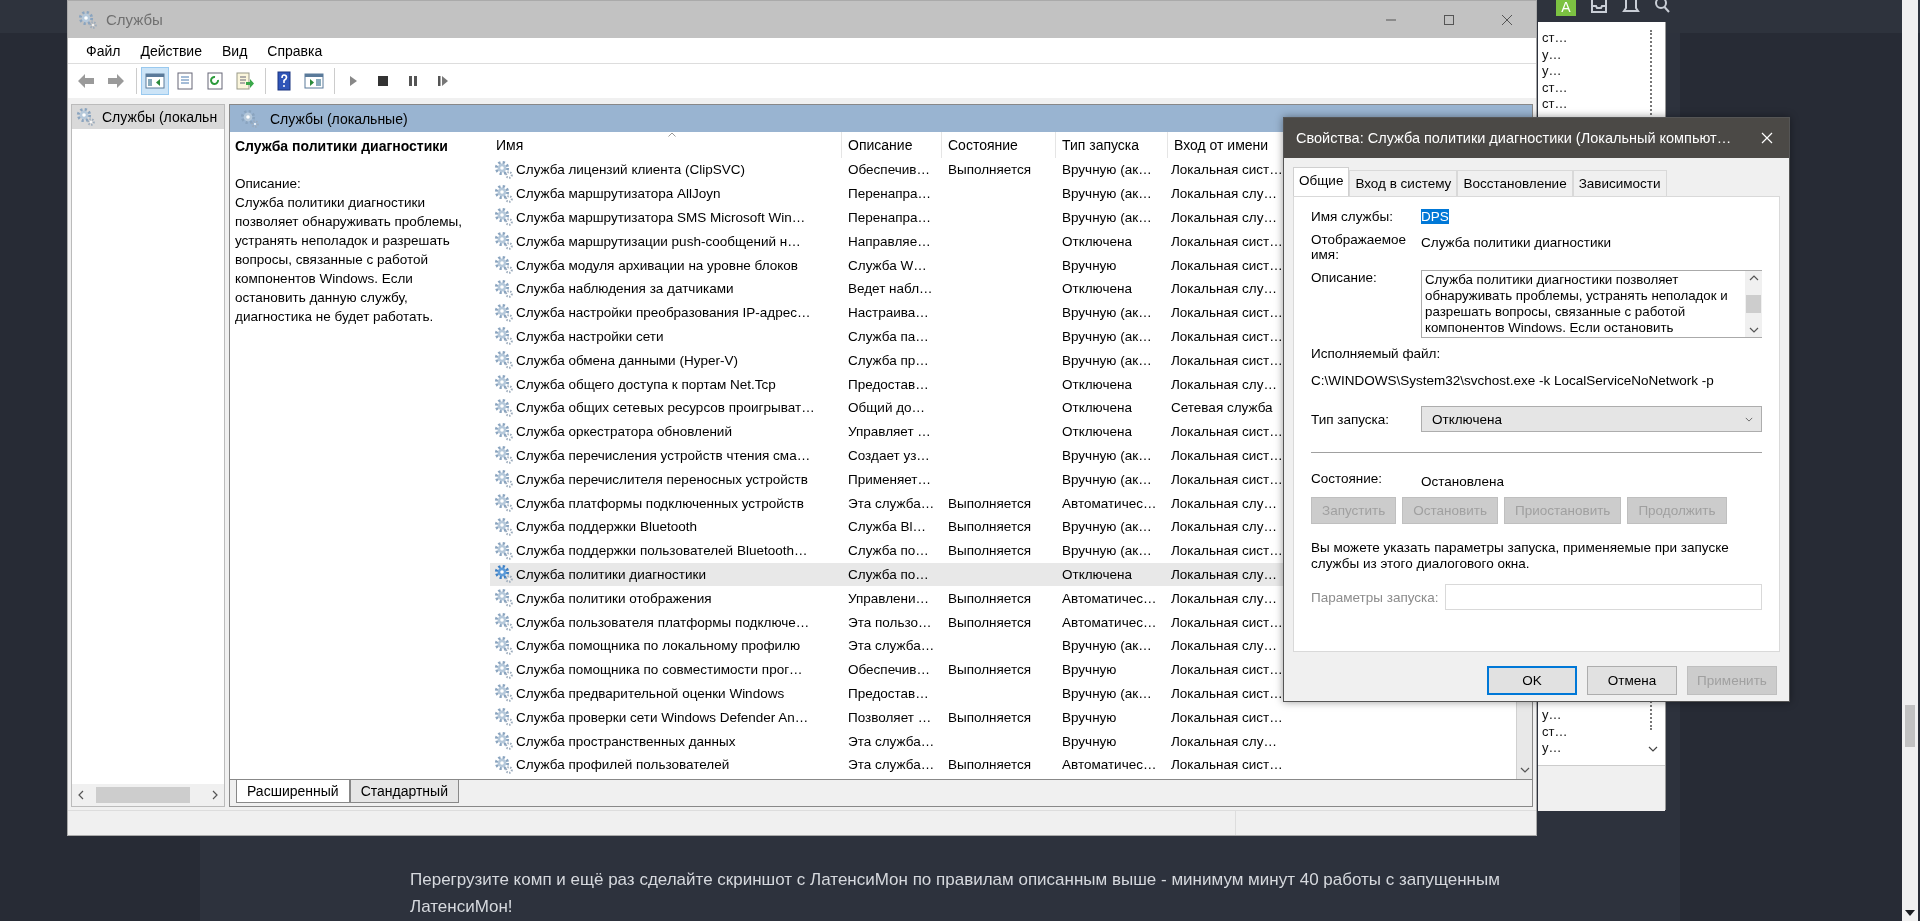  What do you see at coordinates (1358, 247) in the screenshot?
I see `field-label: Отображаемое имя:` at bounding box center [1358, 247].